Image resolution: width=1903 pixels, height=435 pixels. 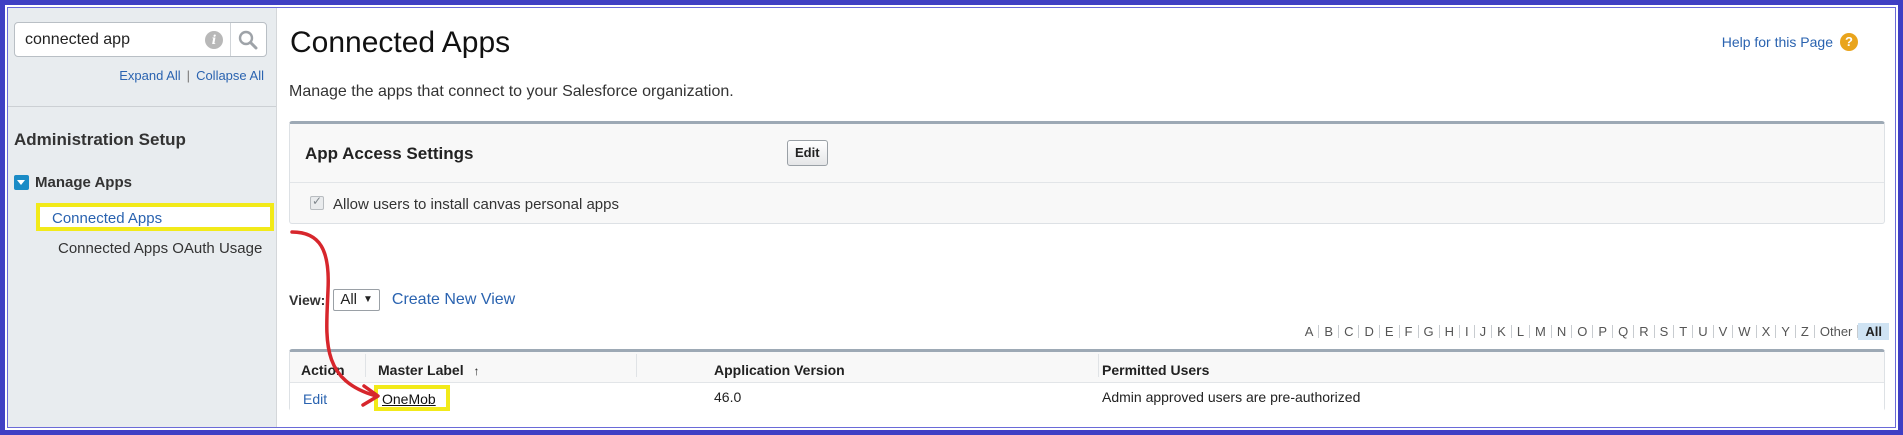 What do you see at coordinates (1837, 331) in the screenshot?
I see `alphabet-filter-other: Other` at bounding box center [1837, 331].